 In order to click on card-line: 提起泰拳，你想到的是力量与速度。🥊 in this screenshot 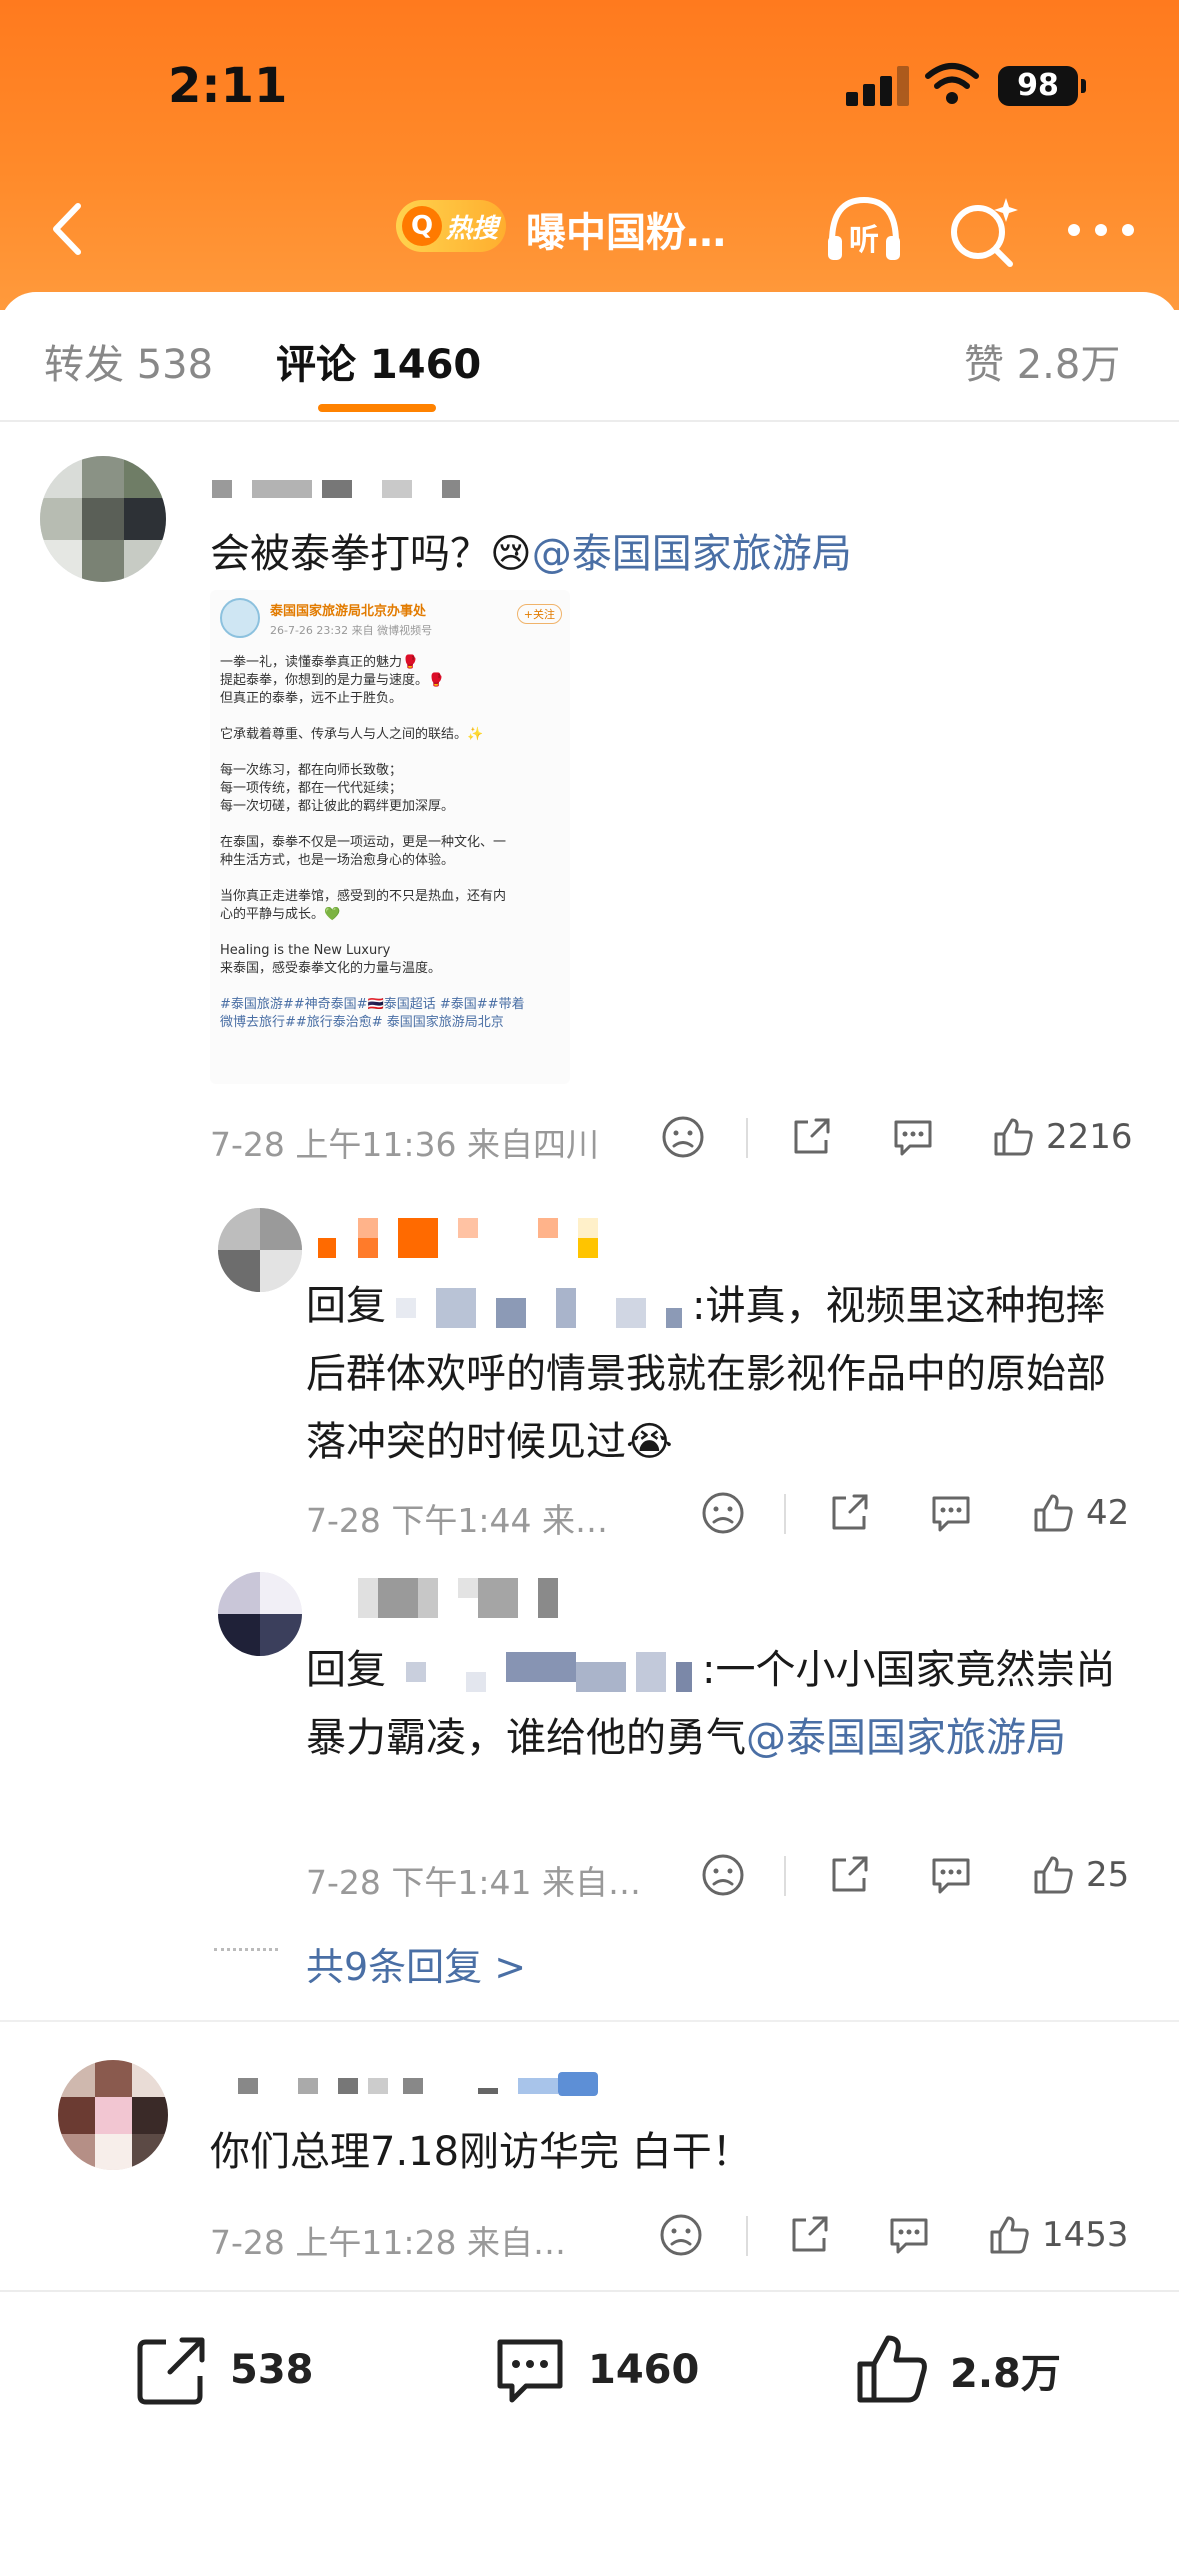, I will do `click(332, 680)`.